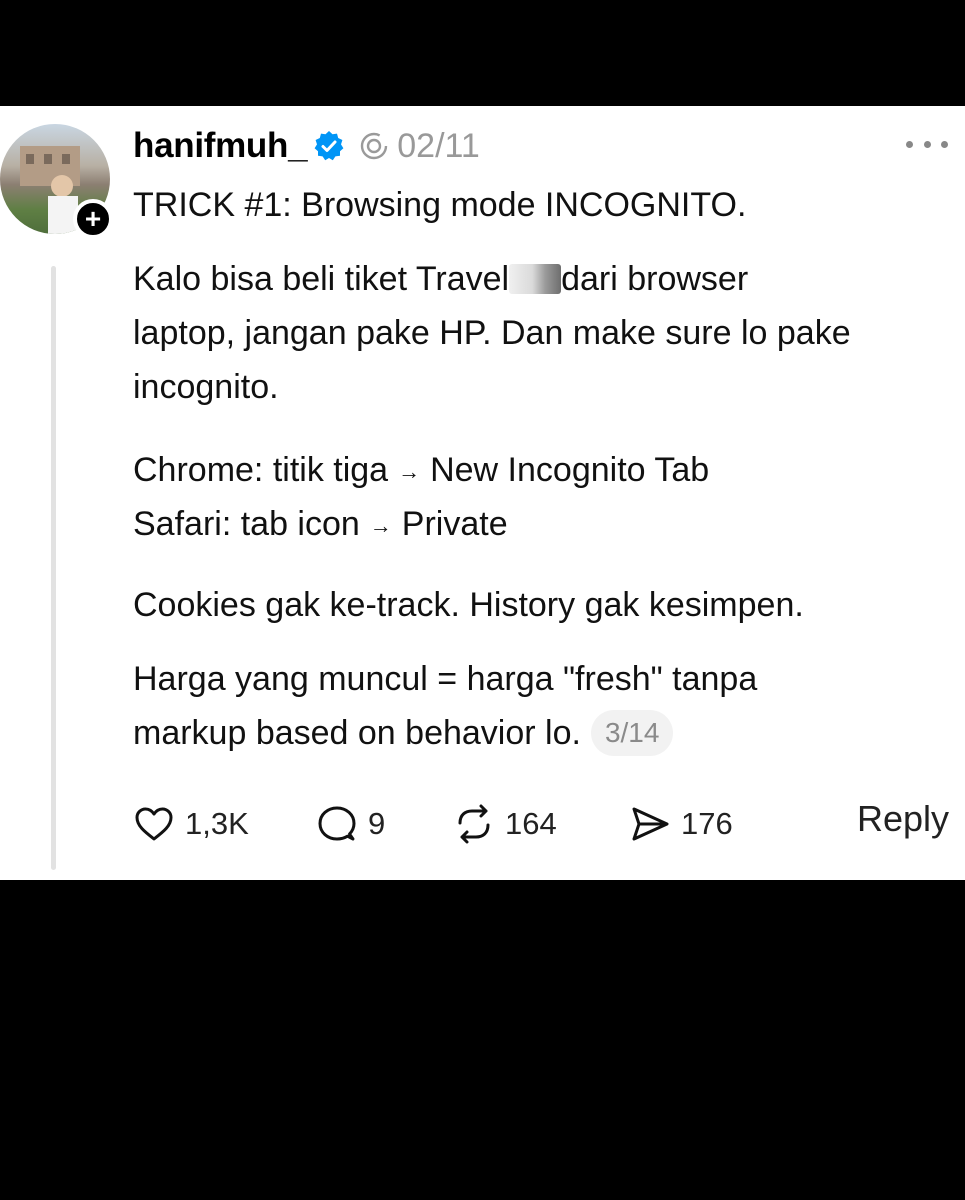 The image size is (965, 1200). What do you see at coordinates (650, 824) in the screenshot?
I see `share-icon` at bounding box center [650, 824].